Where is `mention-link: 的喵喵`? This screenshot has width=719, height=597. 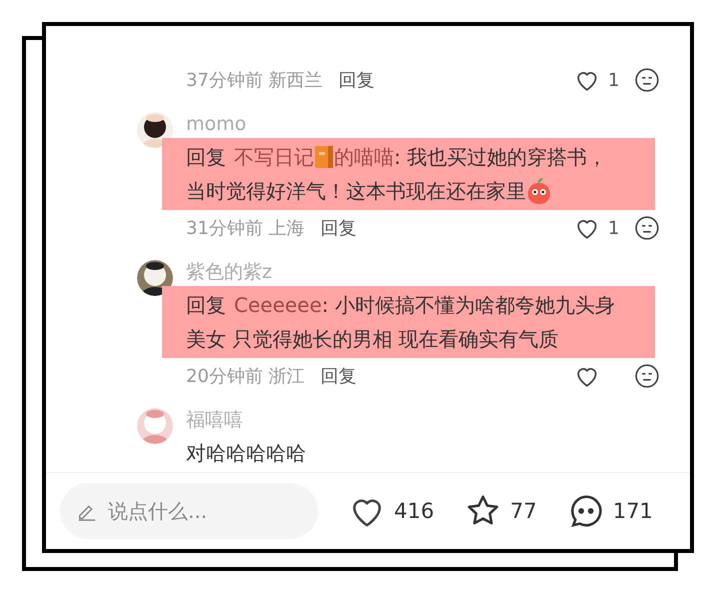 mention-link: 的喵喵 is located at coordinates (364, 157).